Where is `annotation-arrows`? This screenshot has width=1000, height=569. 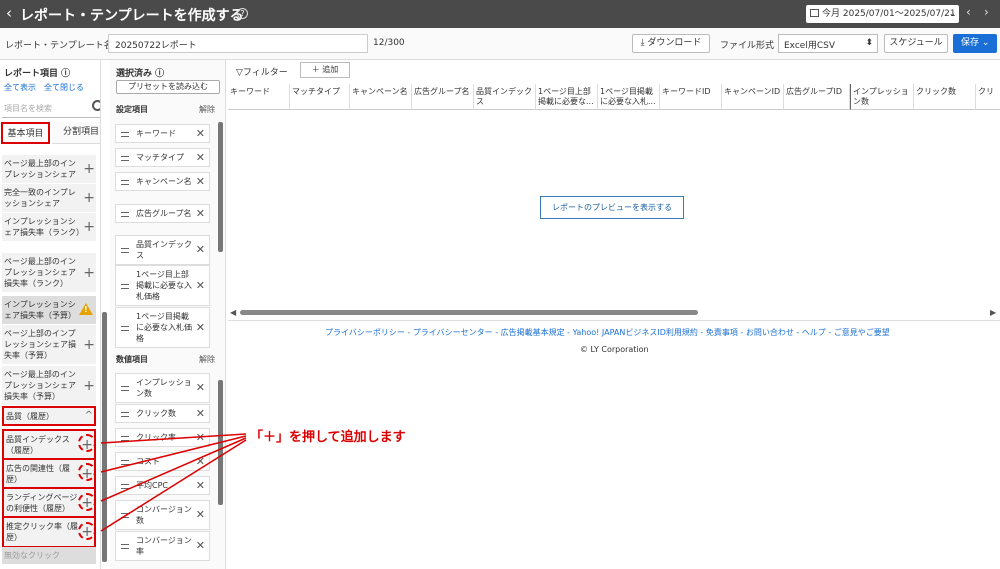
annotation-arrows is located at coordinates (173, 482).